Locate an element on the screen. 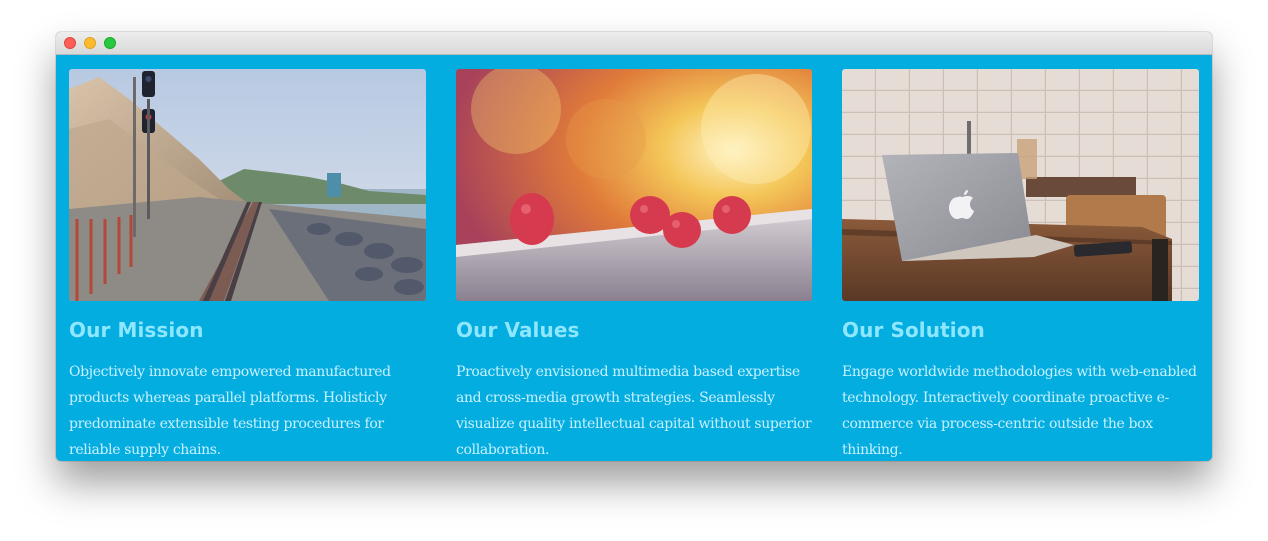 This screenshot has height=541, width=1268. card-title: Our Mission is located at coordinates (136, 330).